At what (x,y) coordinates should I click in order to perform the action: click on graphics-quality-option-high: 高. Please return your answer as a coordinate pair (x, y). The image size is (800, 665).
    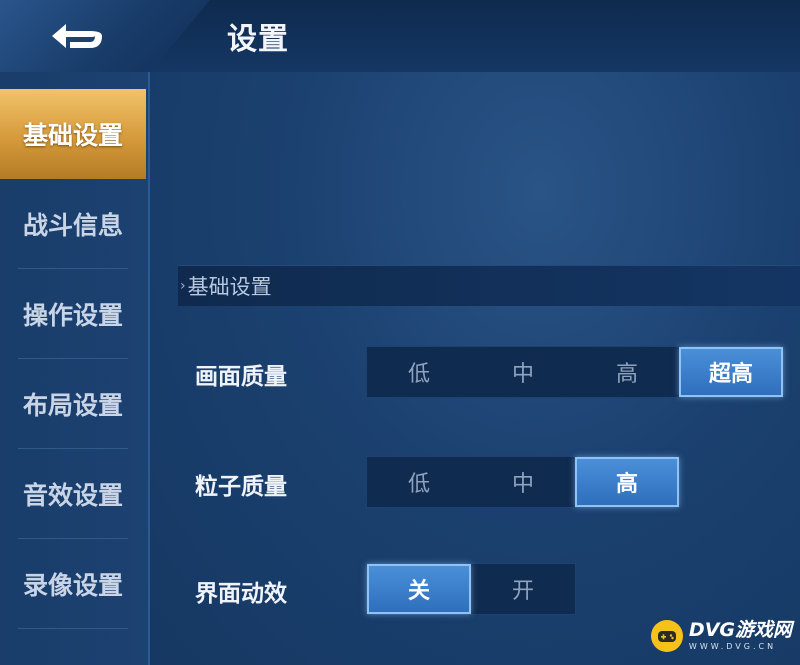
    Looking at the image, I should click on (627, 372).